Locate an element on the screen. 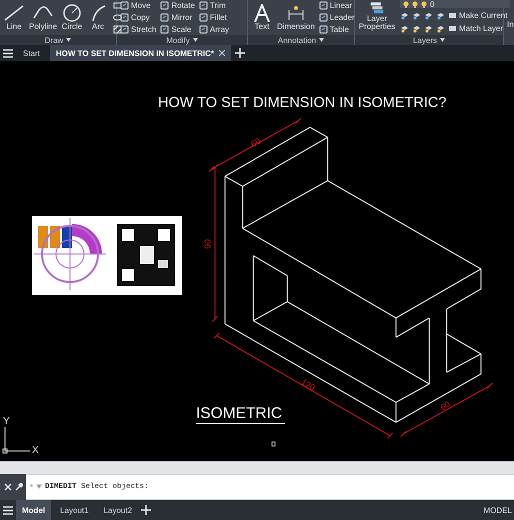  ribbon-button: Layer Properties is located at coordinates (377, 17).